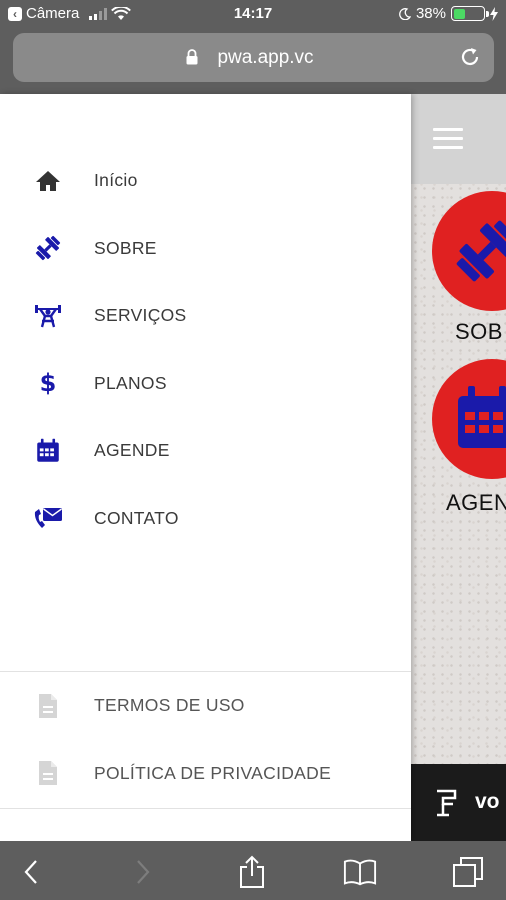  Describe the element at coordinates (136, 517) in the screenshot. I see `menu-item-label: CONTATO` at that location.